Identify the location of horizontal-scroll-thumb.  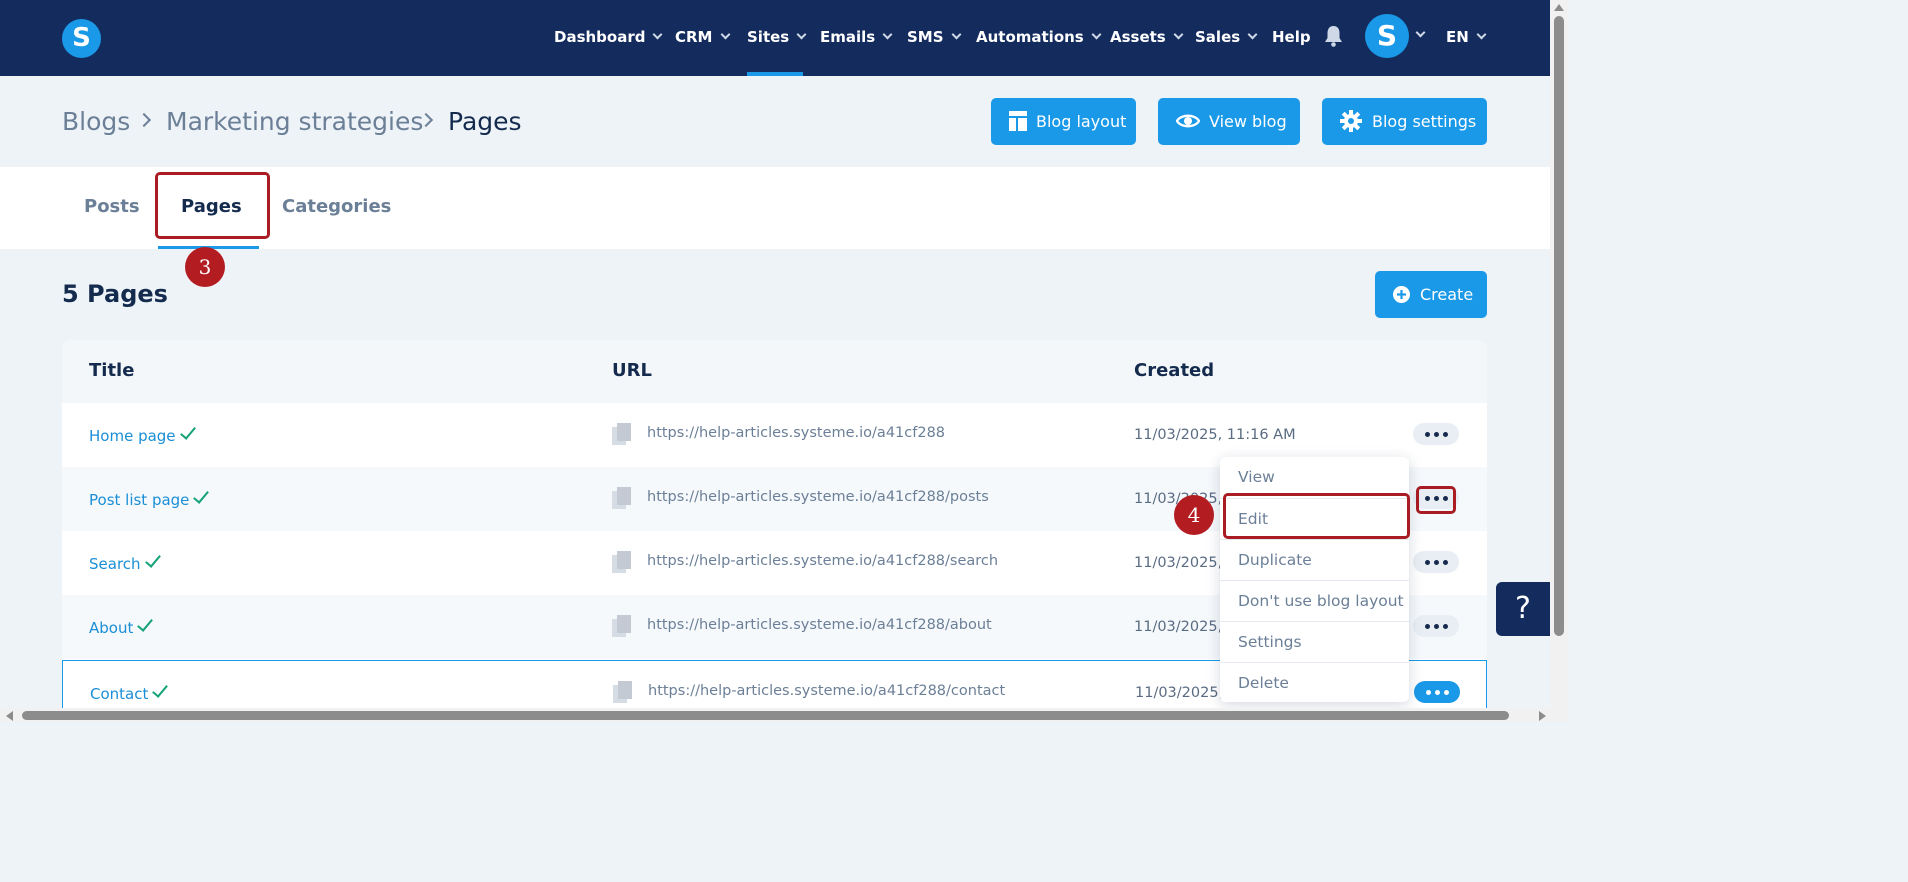
(765, 715).